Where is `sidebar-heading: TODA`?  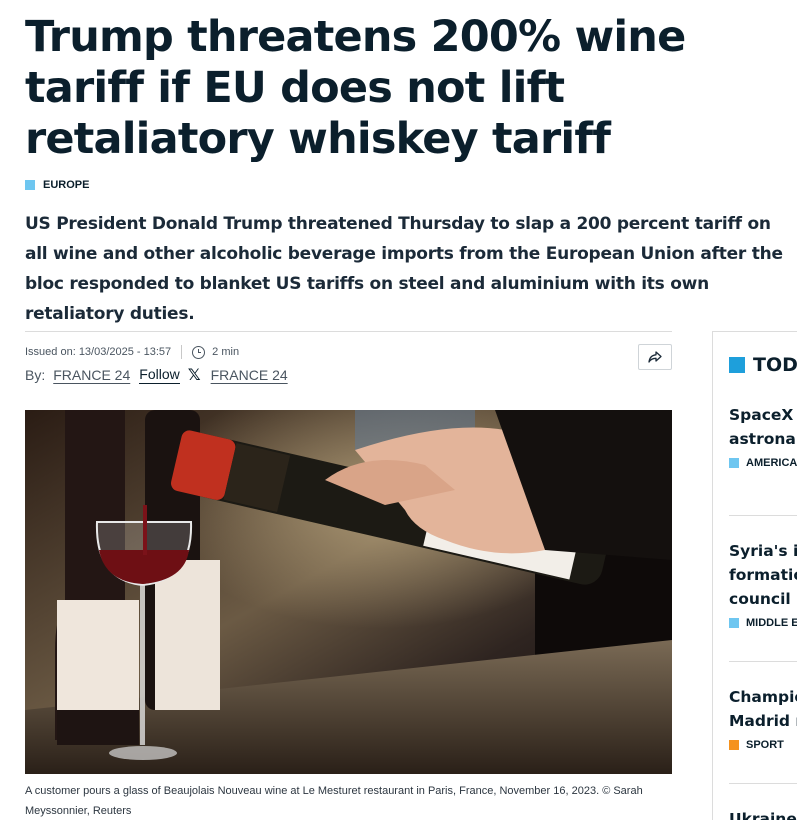
sidebar-heading: TODA is located at coordinates (763, 365).